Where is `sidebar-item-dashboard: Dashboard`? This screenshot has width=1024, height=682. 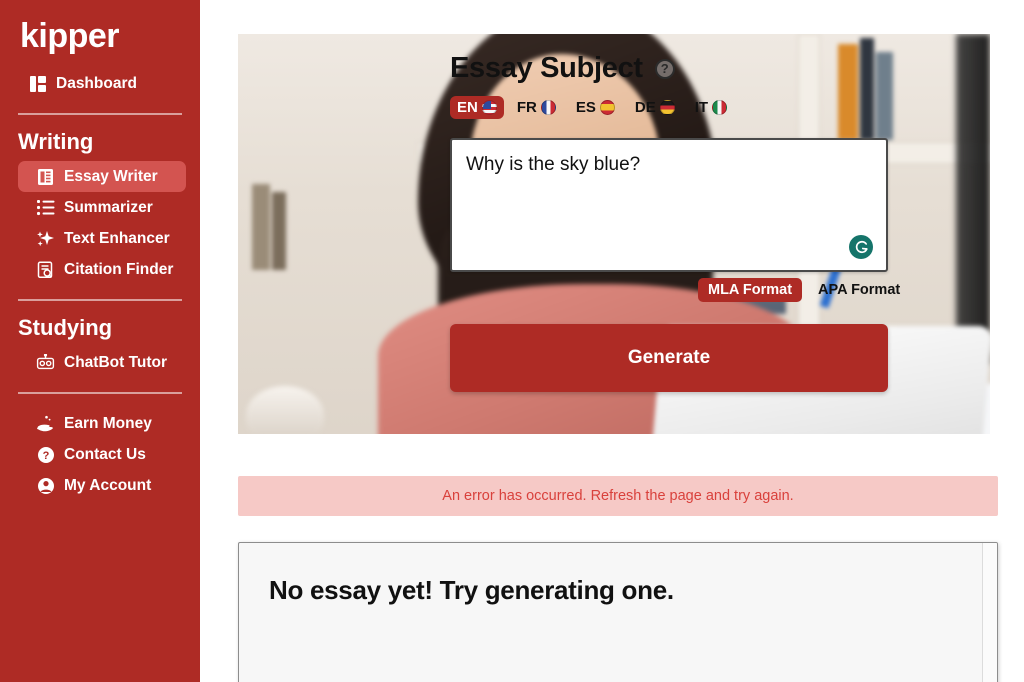
sidebar-item-dashboard: Dashboard is located at coordinates (102, 83).